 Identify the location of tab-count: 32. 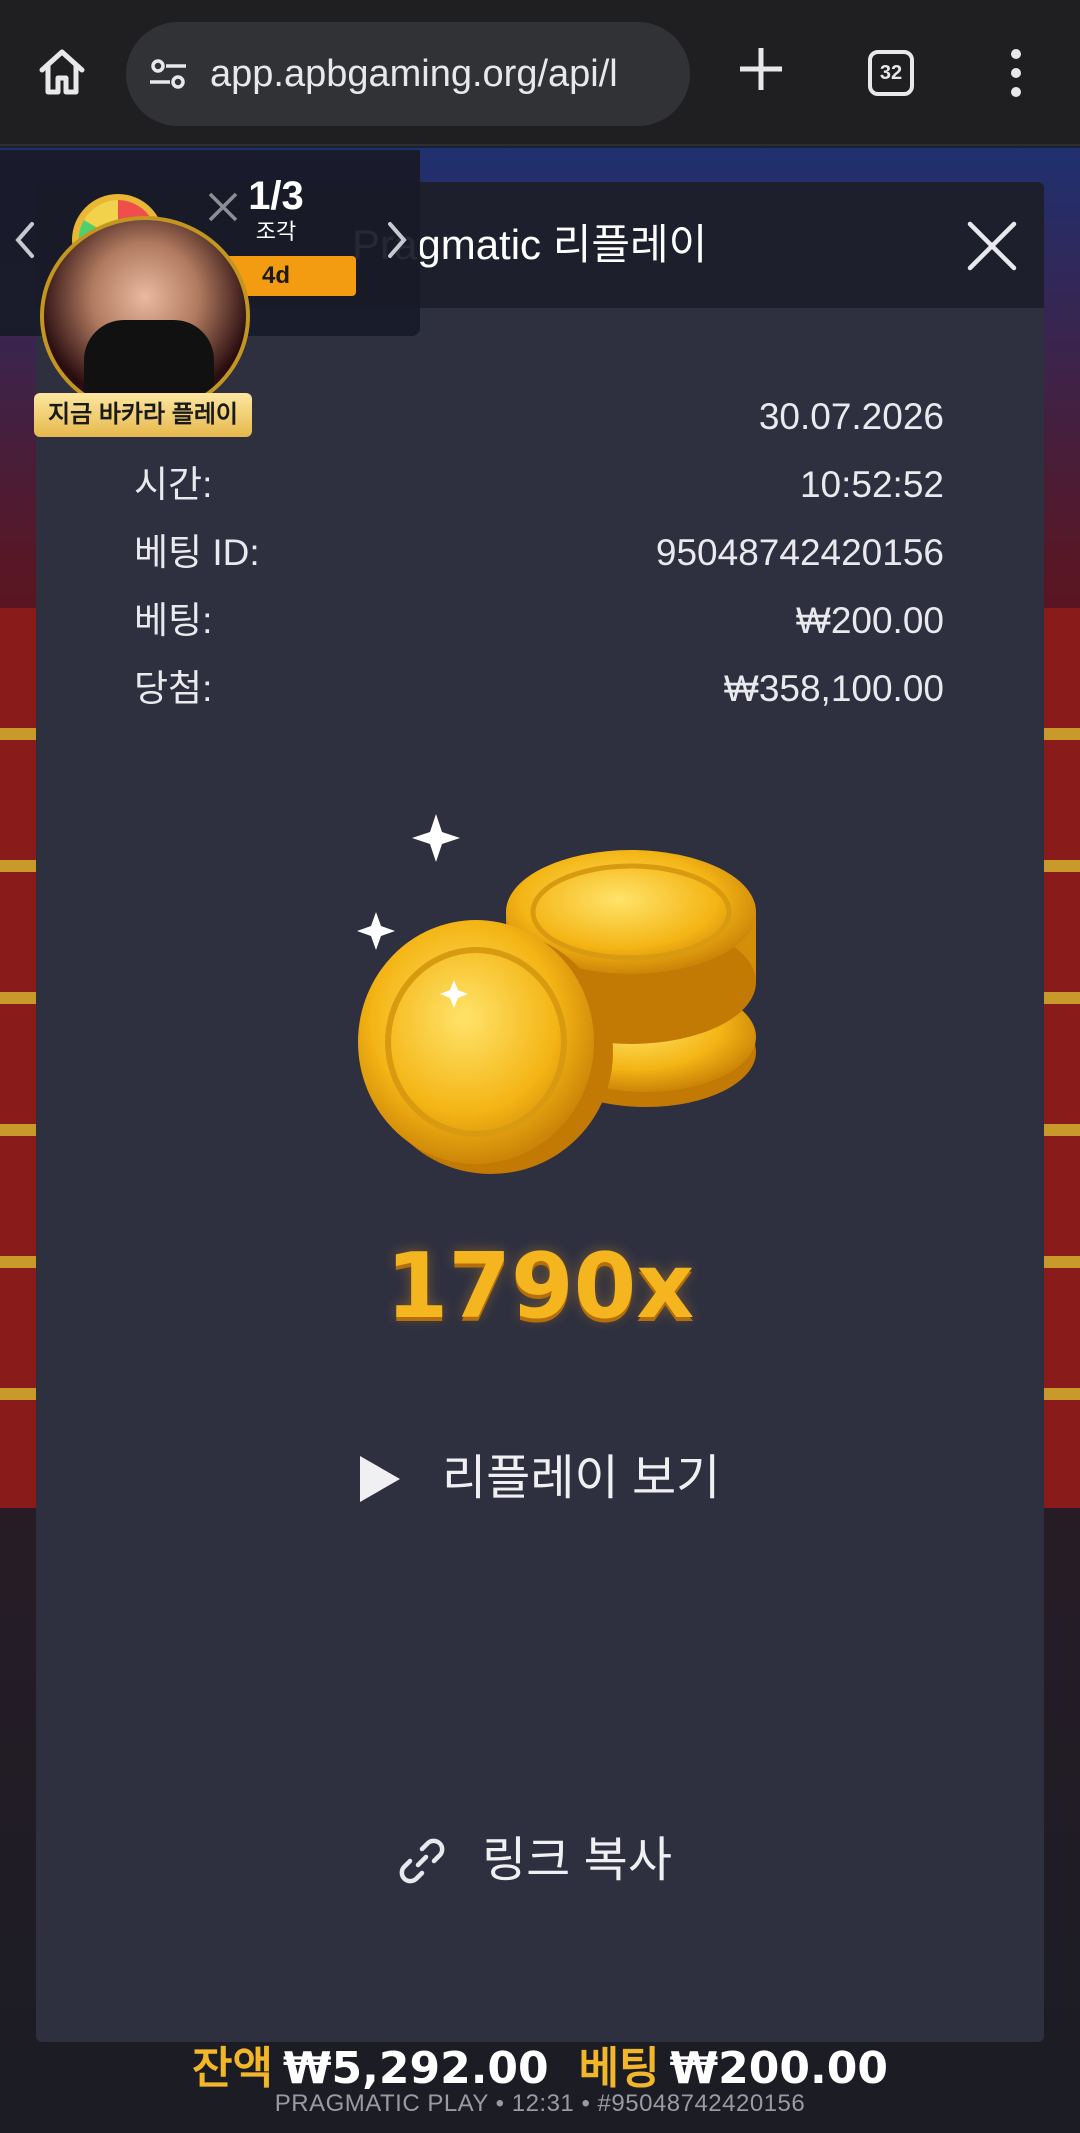
(891, 72).